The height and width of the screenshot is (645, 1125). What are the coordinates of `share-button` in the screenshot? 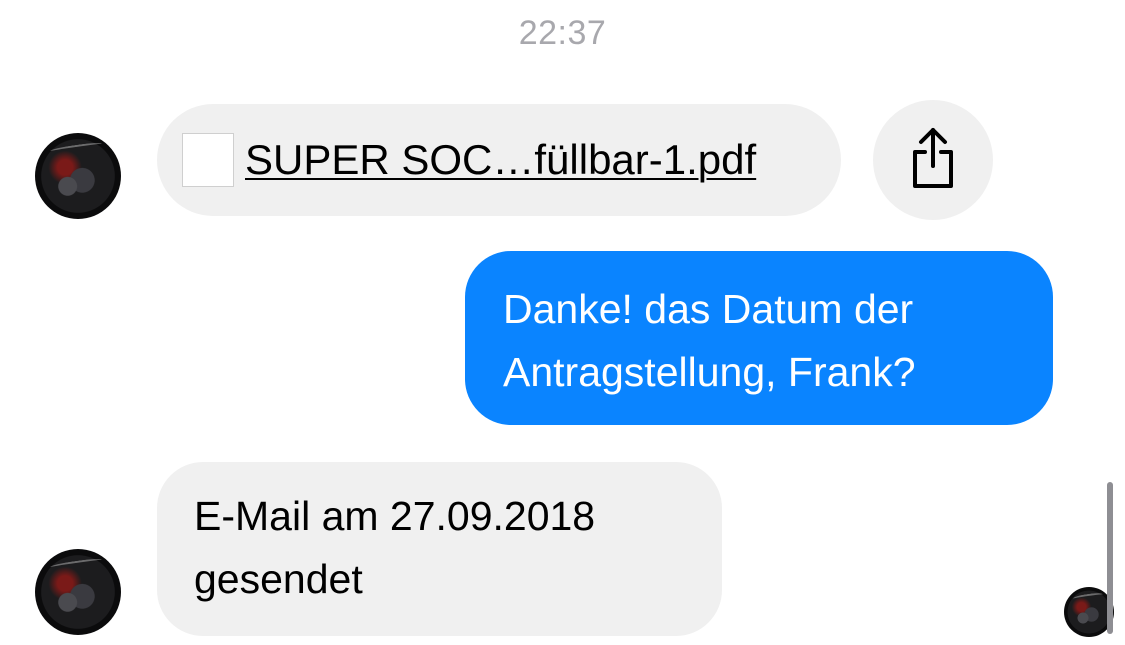 It's located at (933, 160).